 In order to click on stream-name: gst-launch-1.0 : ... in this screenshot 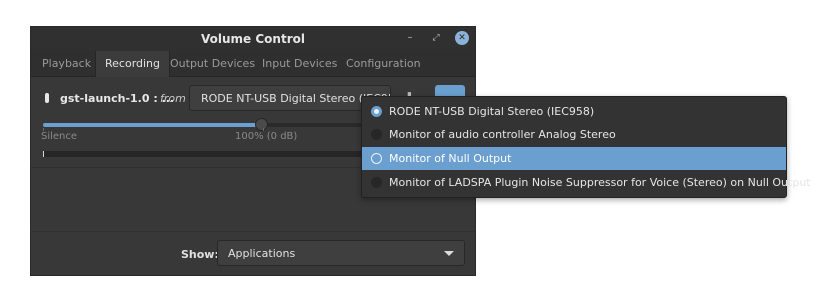, I will do `click(117, 98)`.